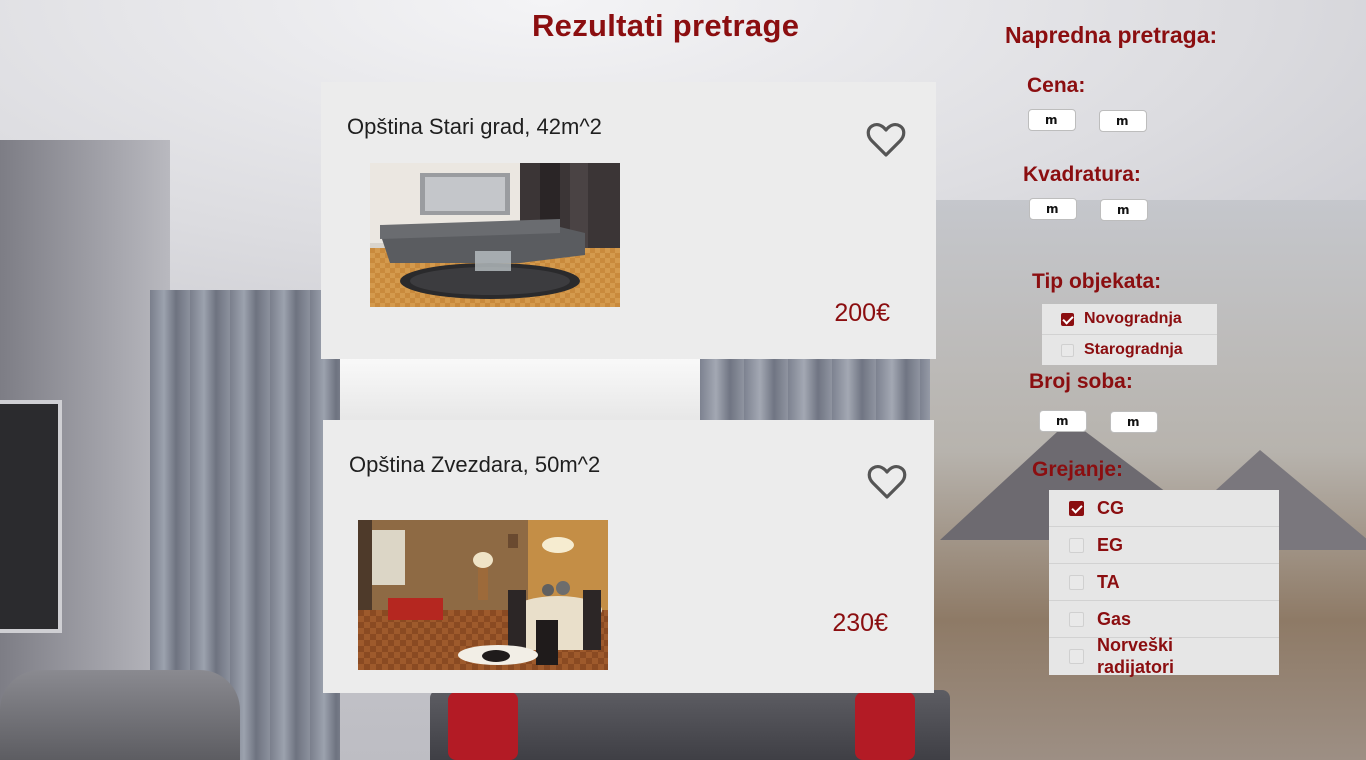 The image size is (1366, 760). I want to click on property-type-option: Starogradnja, so click(1129, 350).